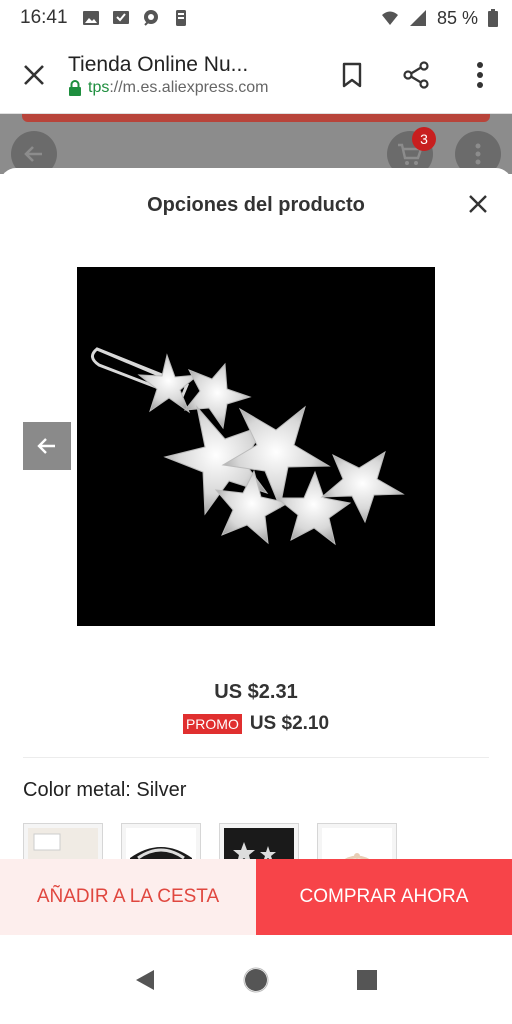 The image size is (512, 1024). I want to click on back-triangle-icon, so click(145, 980).